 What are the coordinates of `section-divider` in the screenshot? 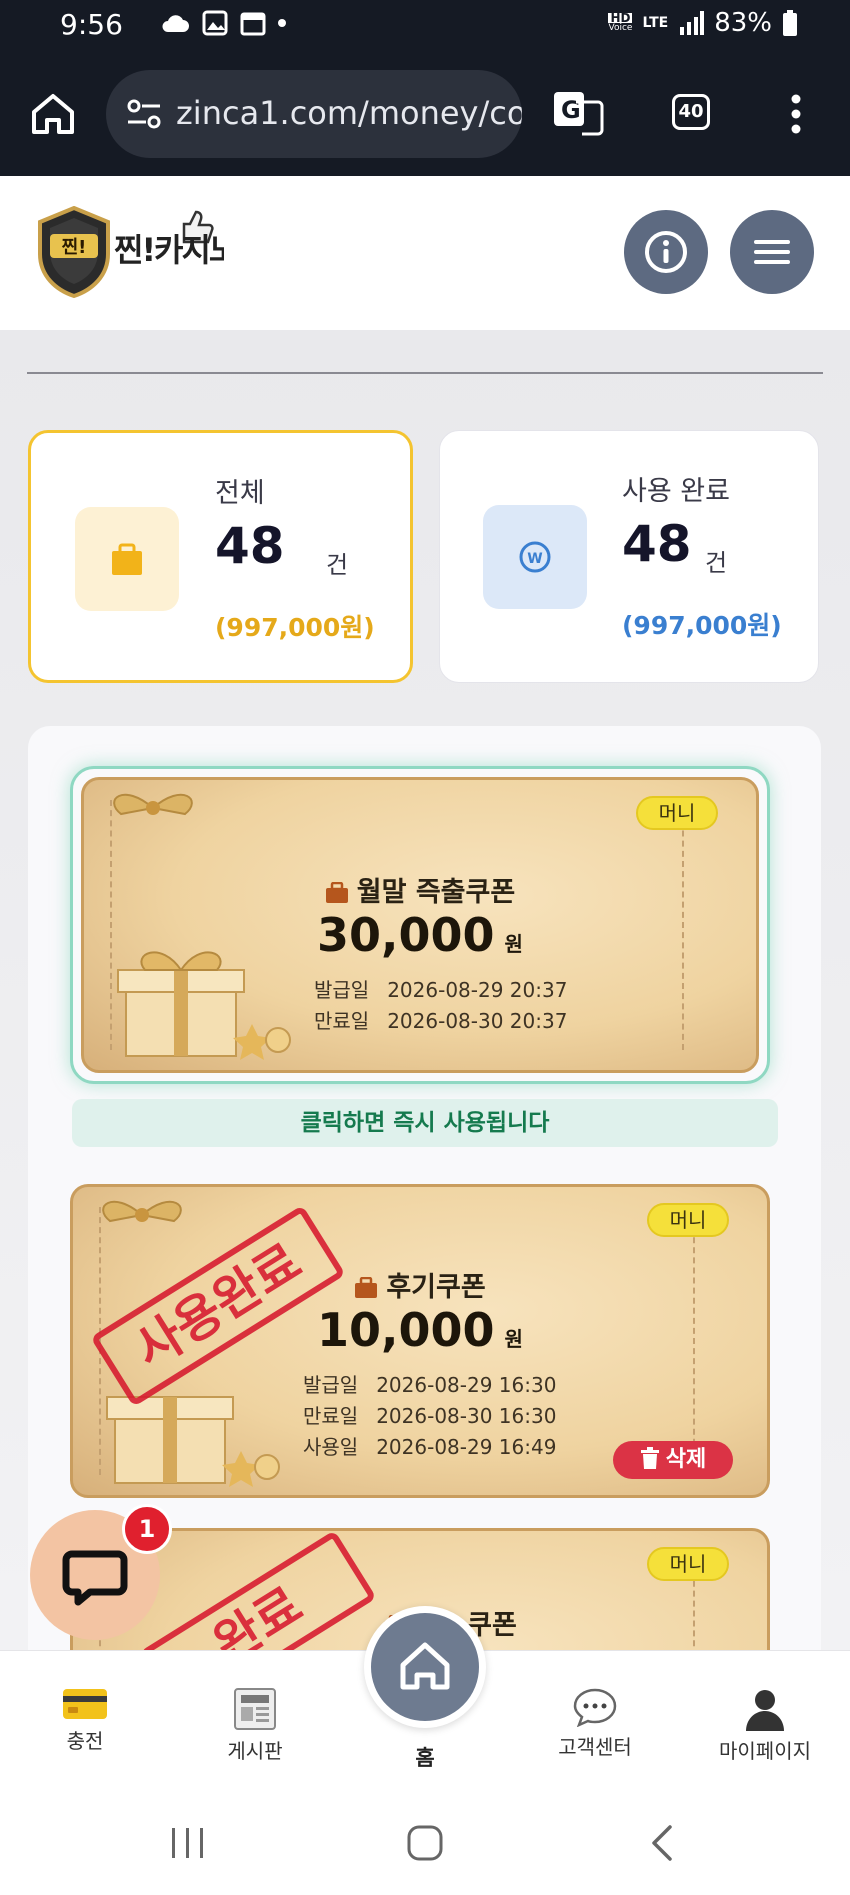 It's located at (425, 373).